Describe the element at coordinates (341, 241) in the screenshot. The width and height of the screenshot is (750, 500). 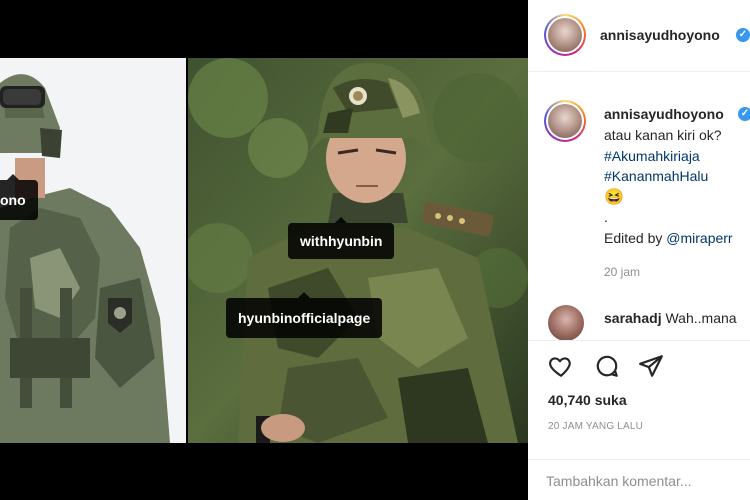
I see `photo-tag-withhyunbin-label: withhyunbin` at that location.